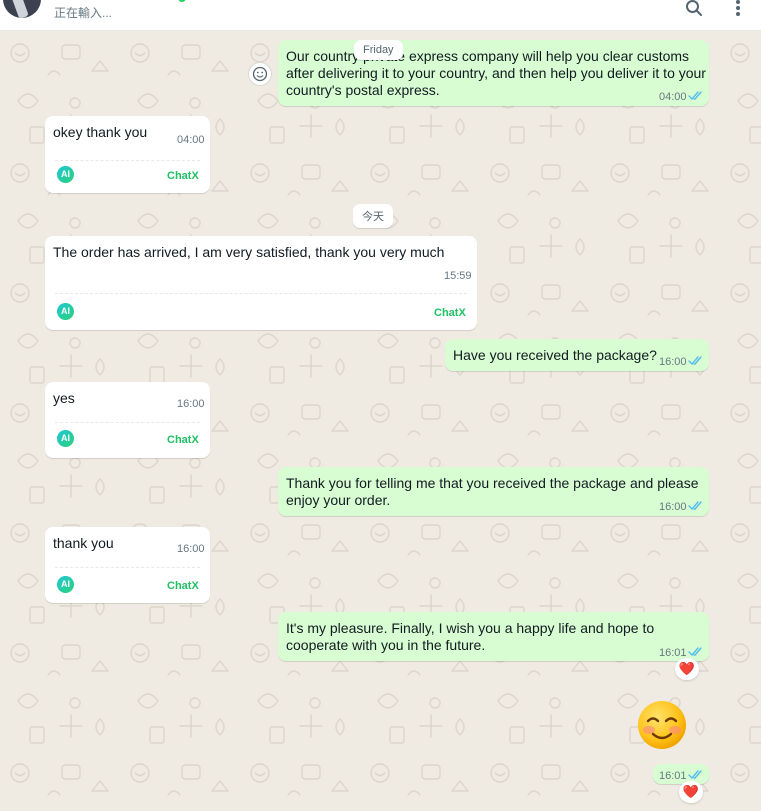 This screenshot has height=811, width=761. Describe the element at coordinates (681, 774) in the screenshot. I see `emoji-time-chip: 16:01` at that location.